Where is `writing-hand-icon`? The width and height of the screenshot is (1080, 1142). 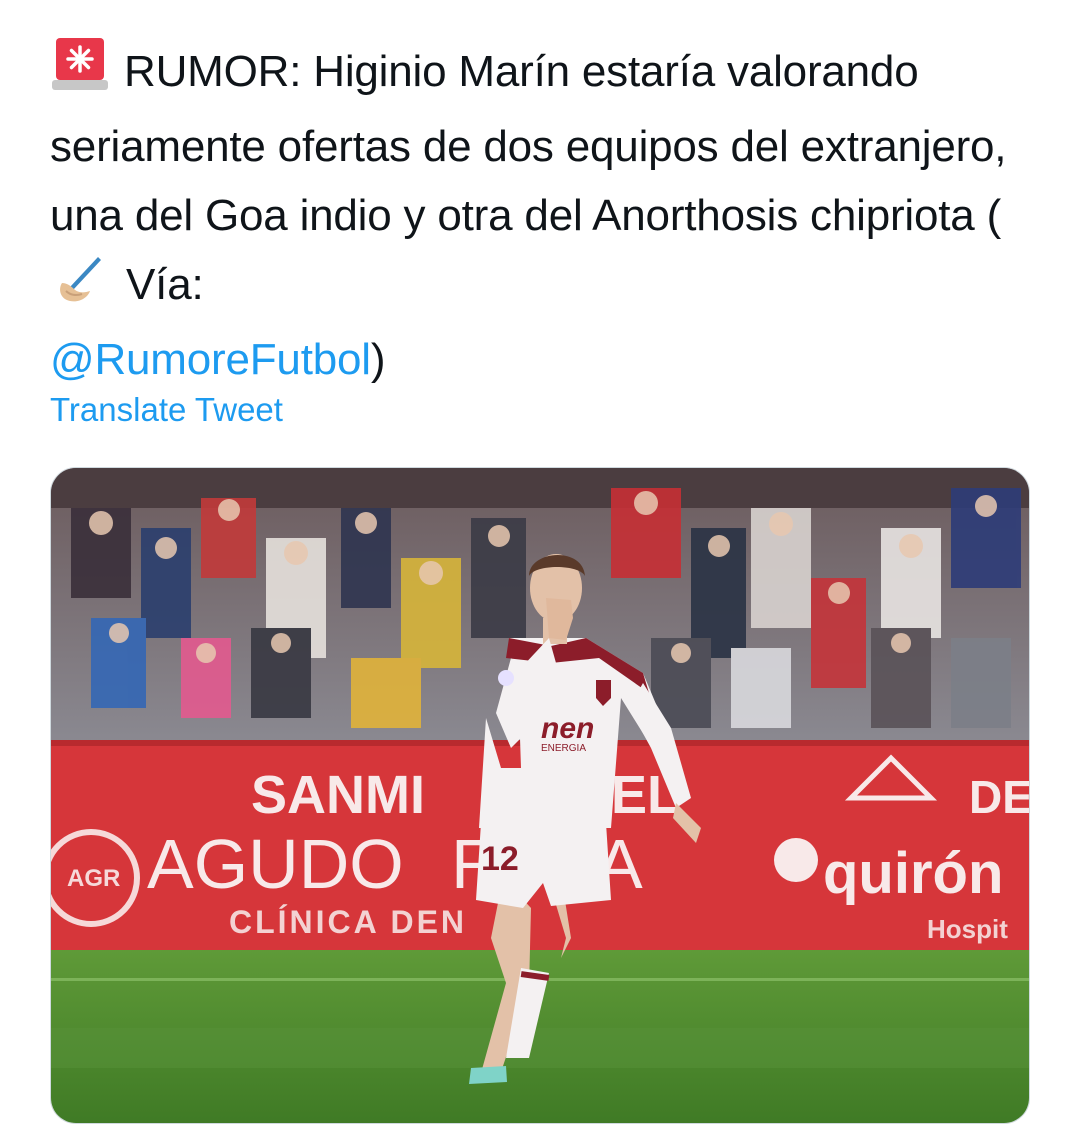
writing-hand-icon is located at coordinates (80, 289).